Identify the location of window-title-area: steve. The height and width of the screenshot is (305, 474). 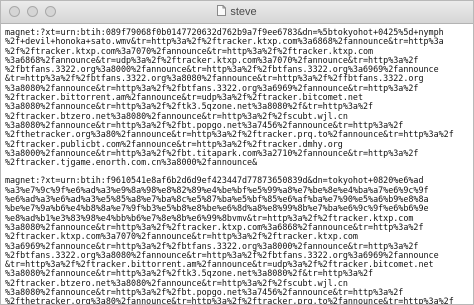
(237, 11).